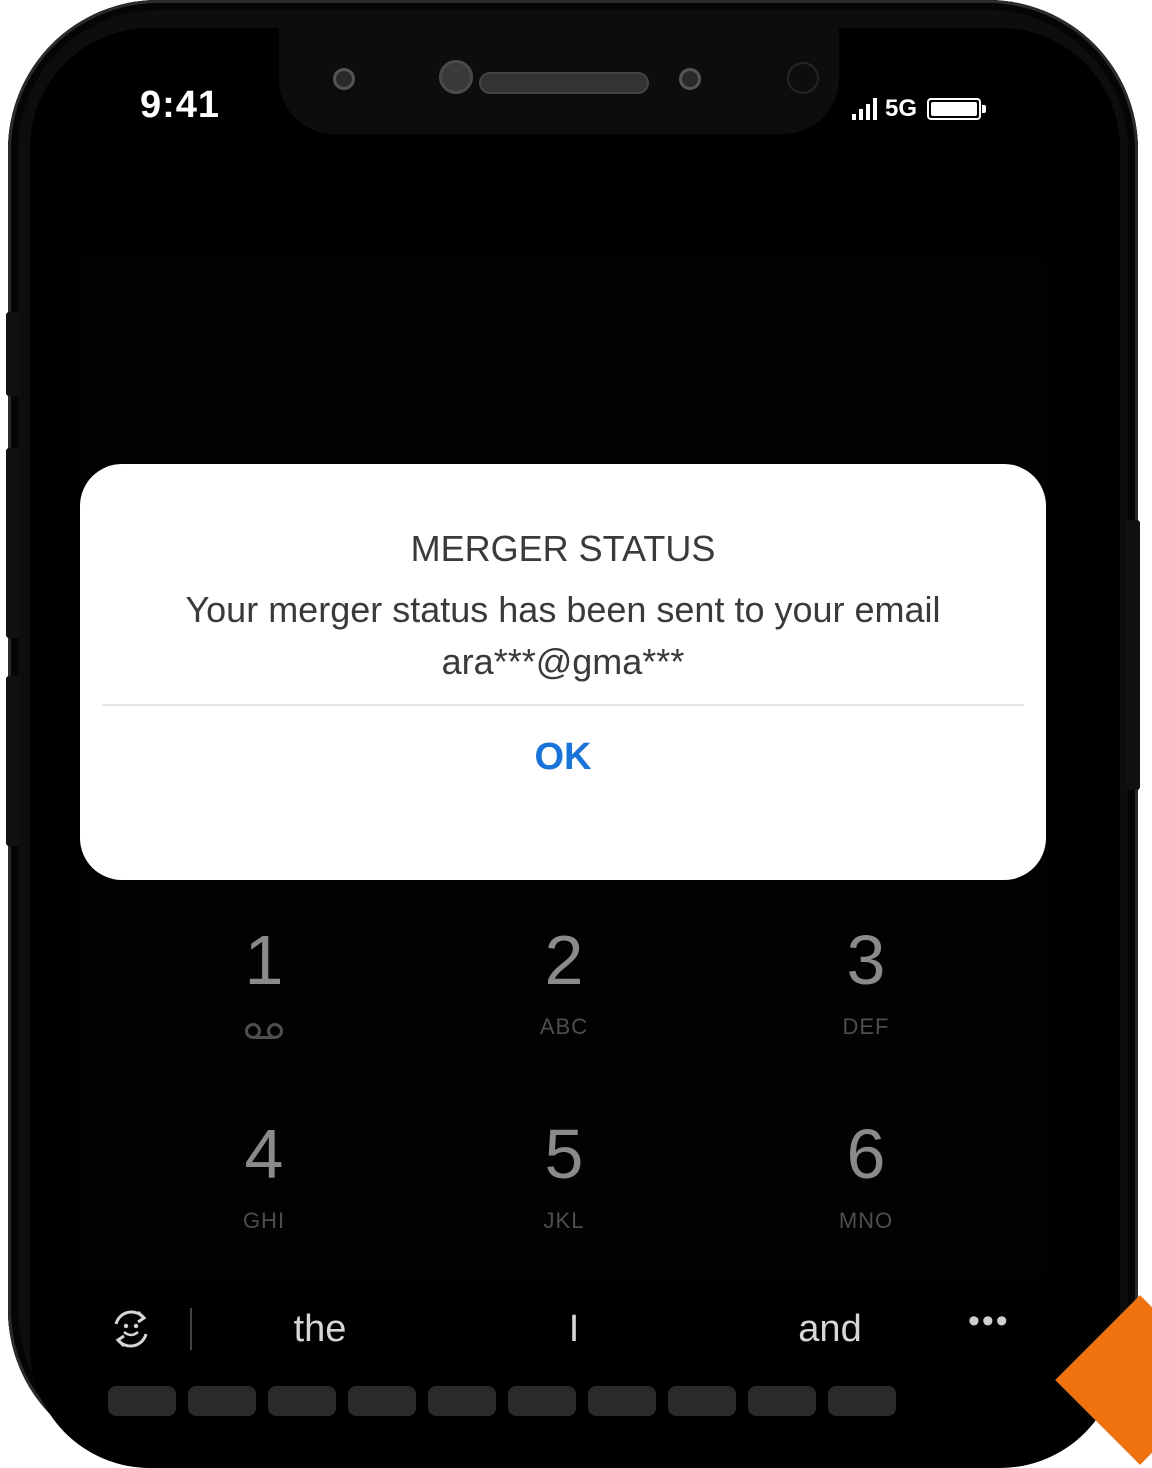 The width and height of the screenshot is (1152, 1468). What do you see at coordinates (264, 960) in the screenshot?
I see `key-digit: 1` at bounding box center [264, 960].